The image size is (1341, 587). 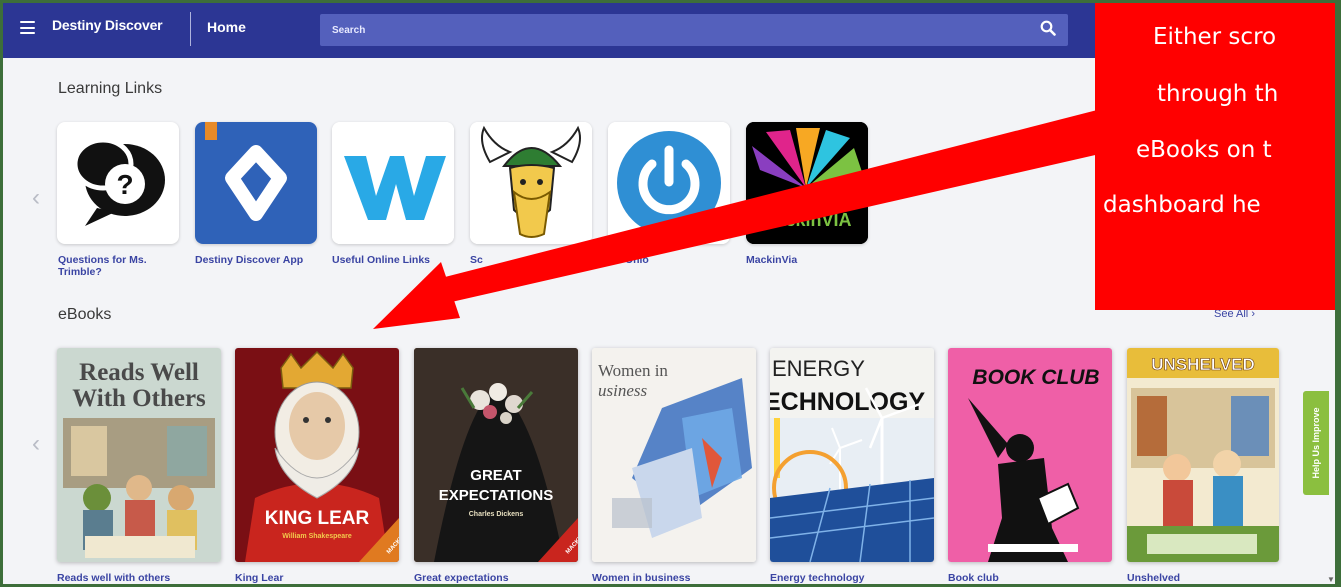 I want to click on scroll-down-arrow-icon: ▼, so click(x=1331, y=579).